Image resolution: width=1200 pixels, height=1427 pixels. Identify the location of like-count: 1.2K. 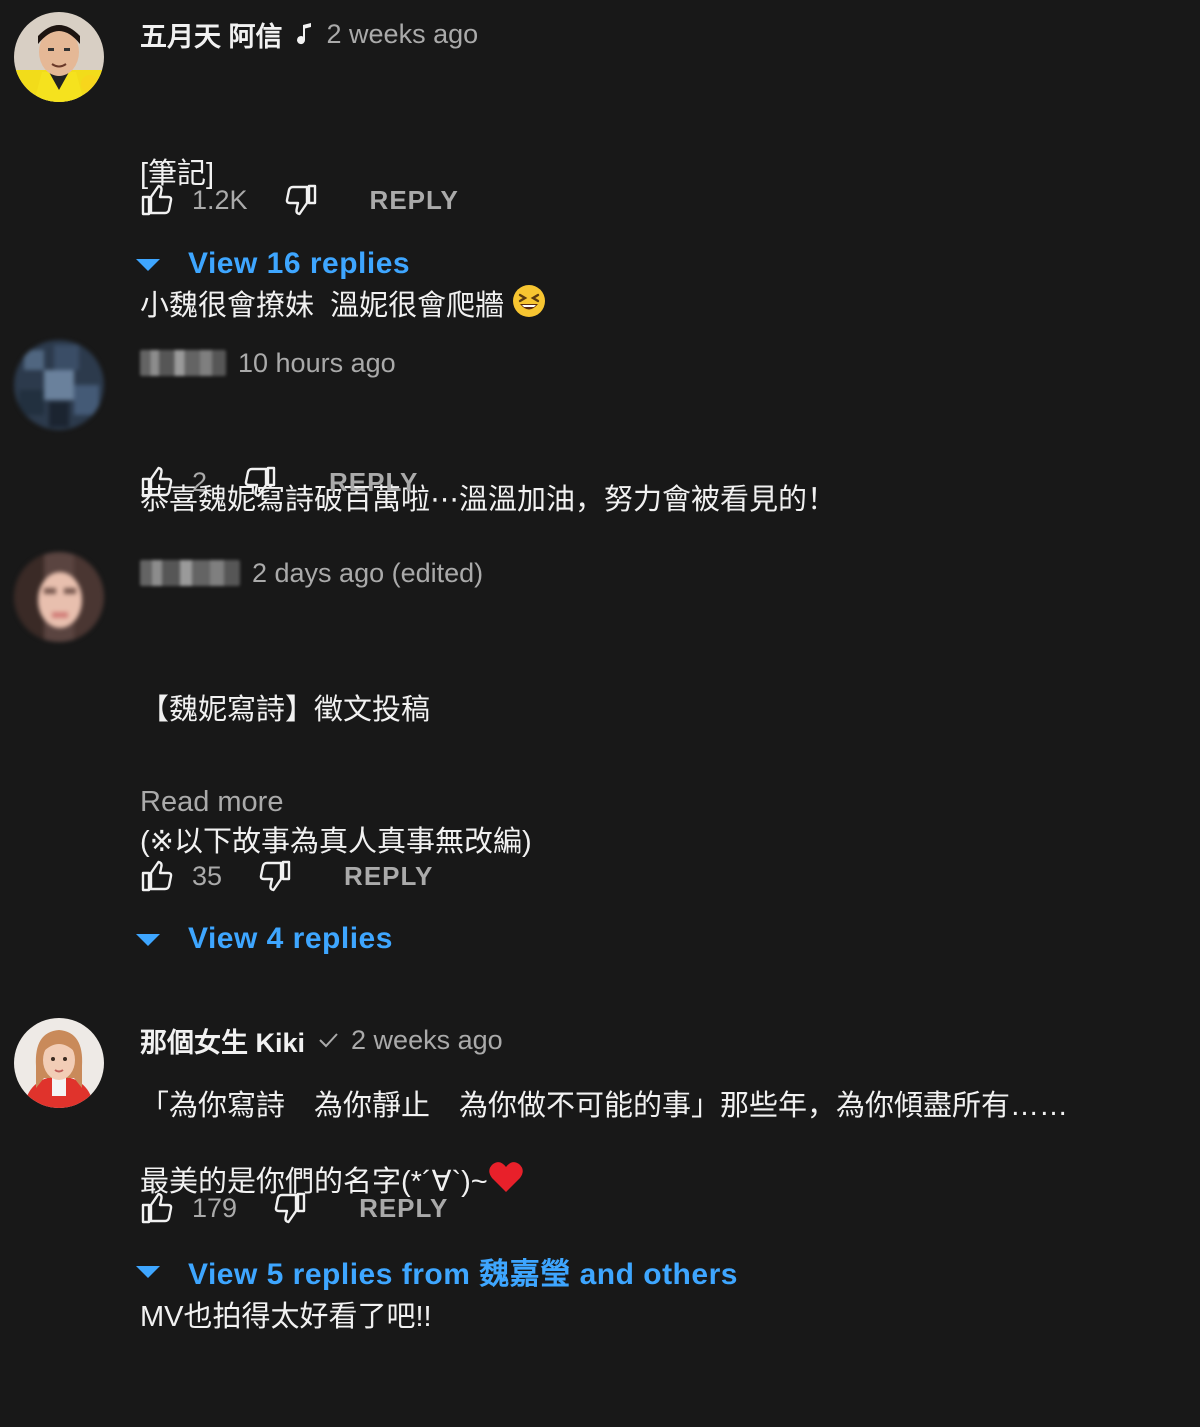
(220, 199).